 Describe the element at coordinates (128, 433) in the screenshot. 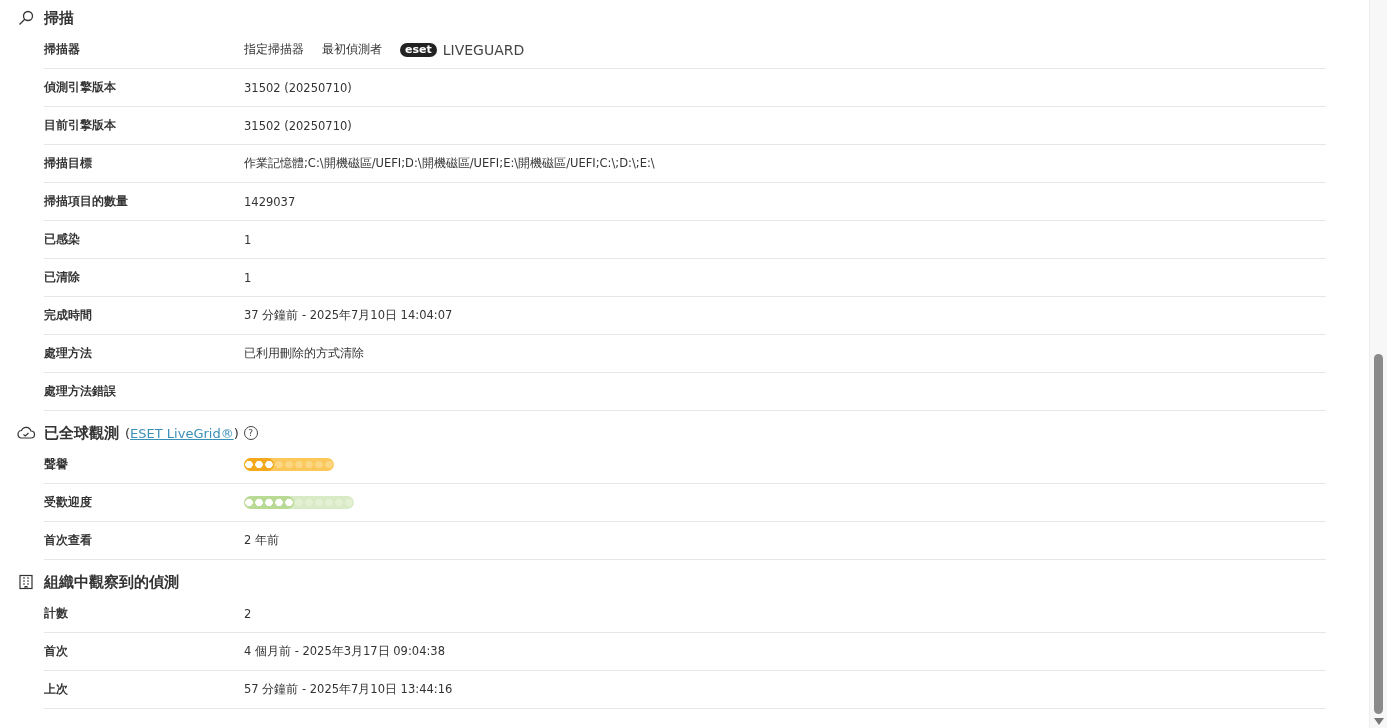

I see `paren-open: (` at that location.